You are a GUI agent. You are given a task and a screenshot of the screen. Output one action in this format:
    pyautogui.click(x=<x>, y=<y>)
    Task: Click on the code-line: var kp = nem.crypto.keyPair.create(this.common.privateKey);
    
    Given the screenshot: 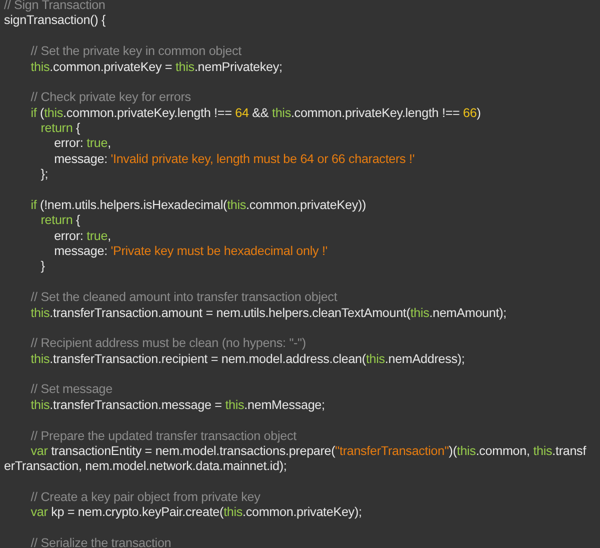 What is the action you would take?
    pyautogui.click(x=196, y=513)
    